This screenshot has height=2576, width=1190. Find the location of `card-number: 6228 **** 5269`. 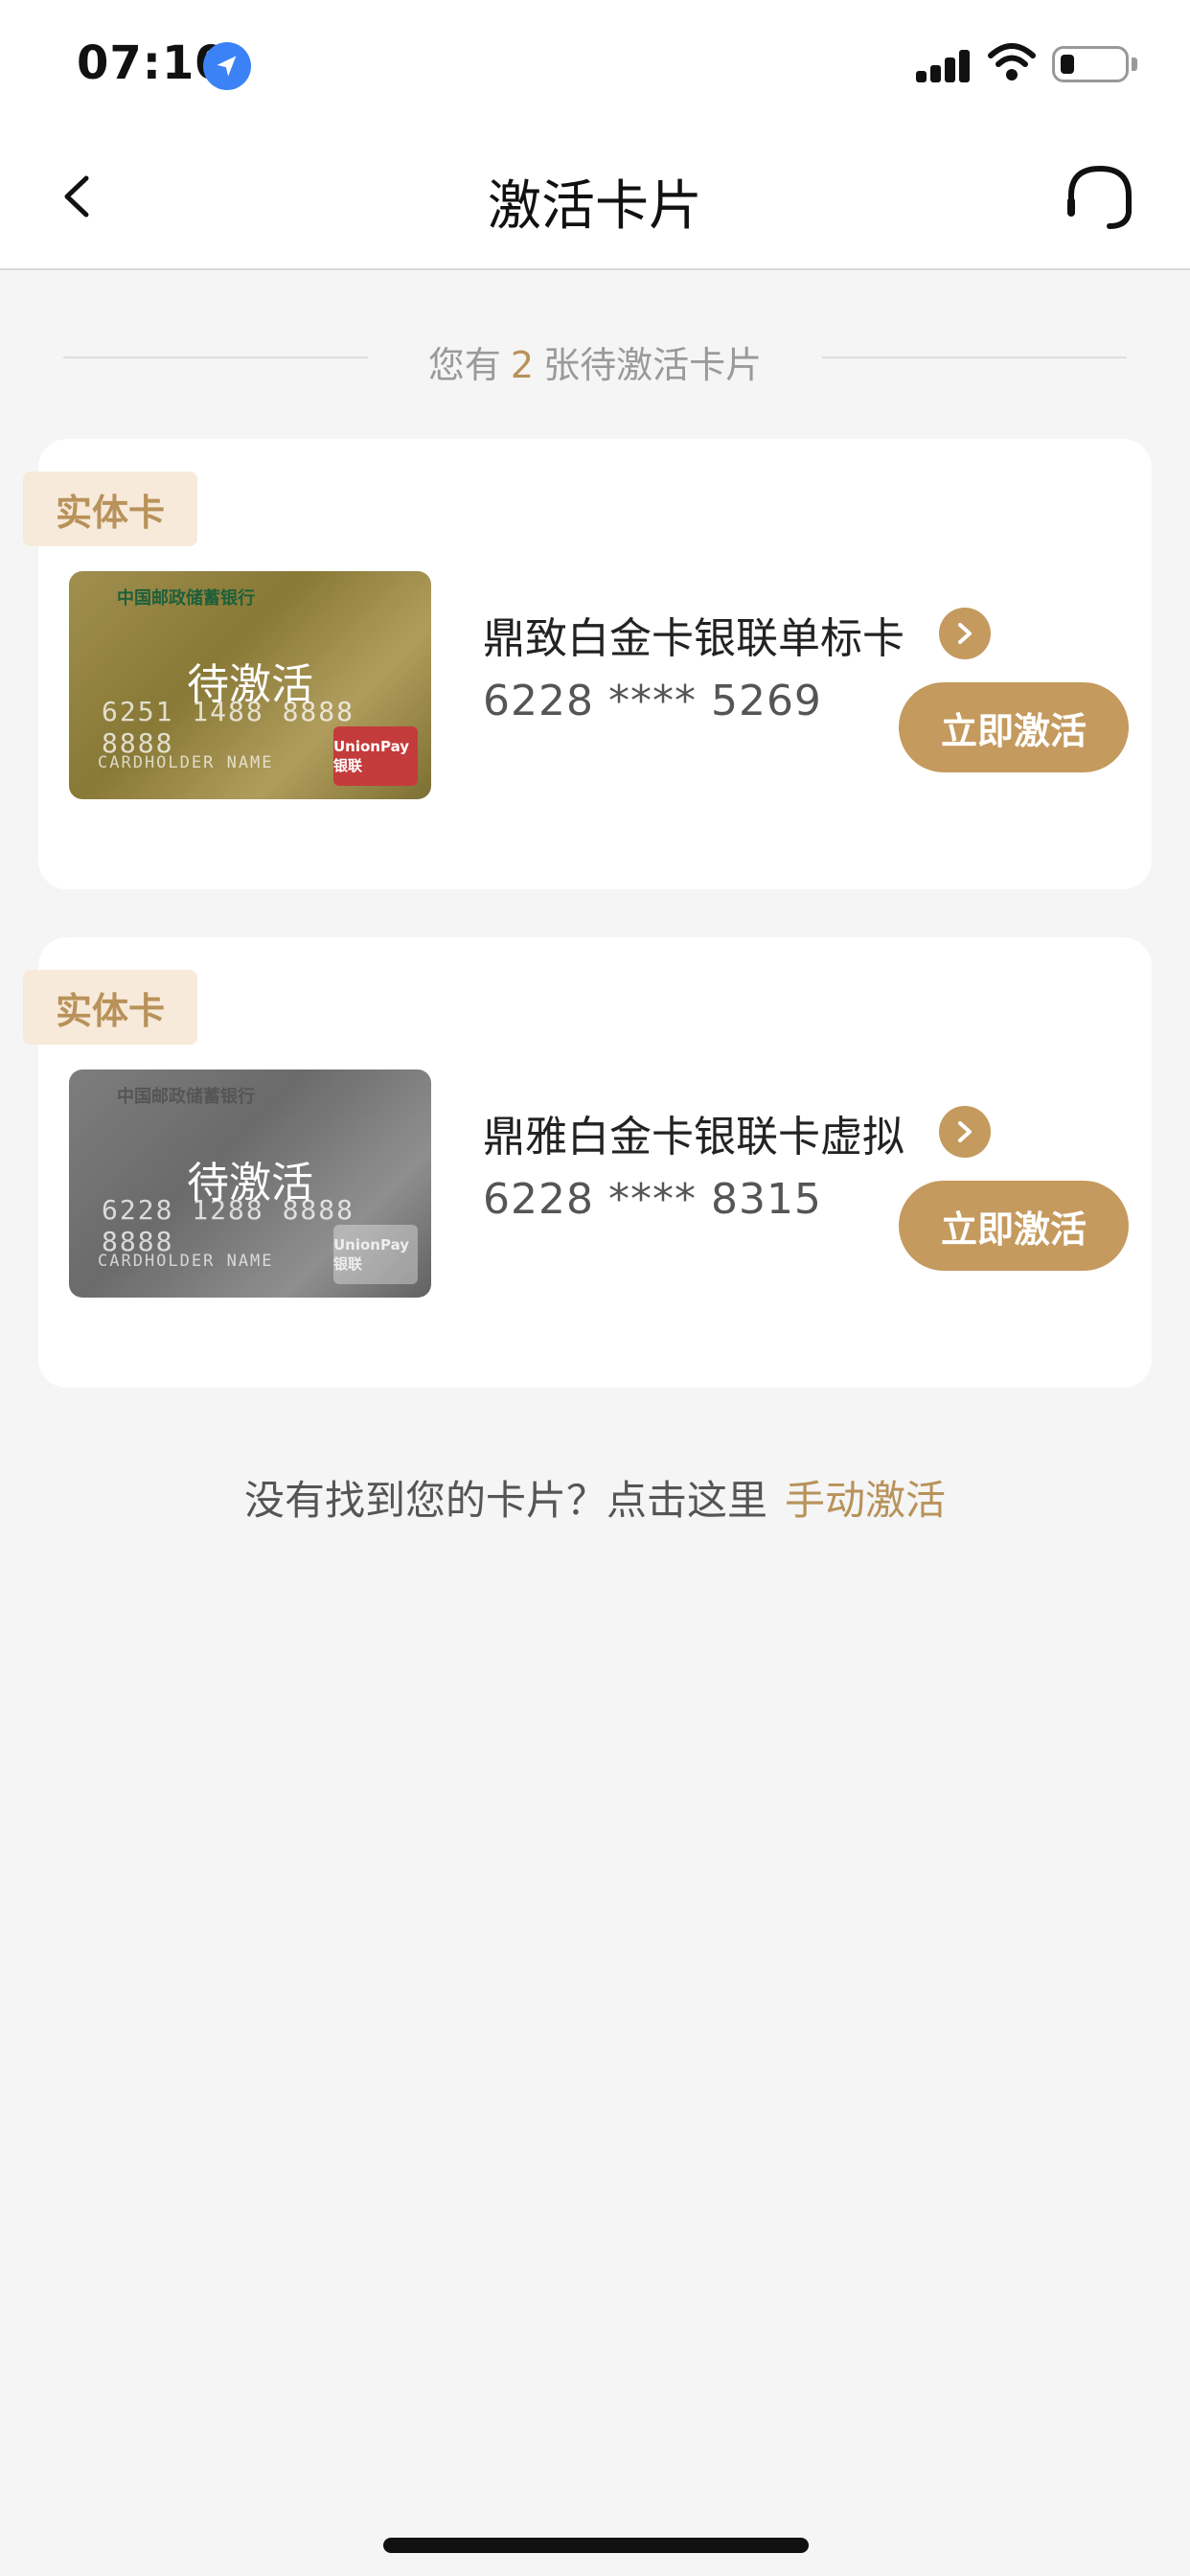

card-number: 6228 **** 5269 is located at coordinates (653, 701).